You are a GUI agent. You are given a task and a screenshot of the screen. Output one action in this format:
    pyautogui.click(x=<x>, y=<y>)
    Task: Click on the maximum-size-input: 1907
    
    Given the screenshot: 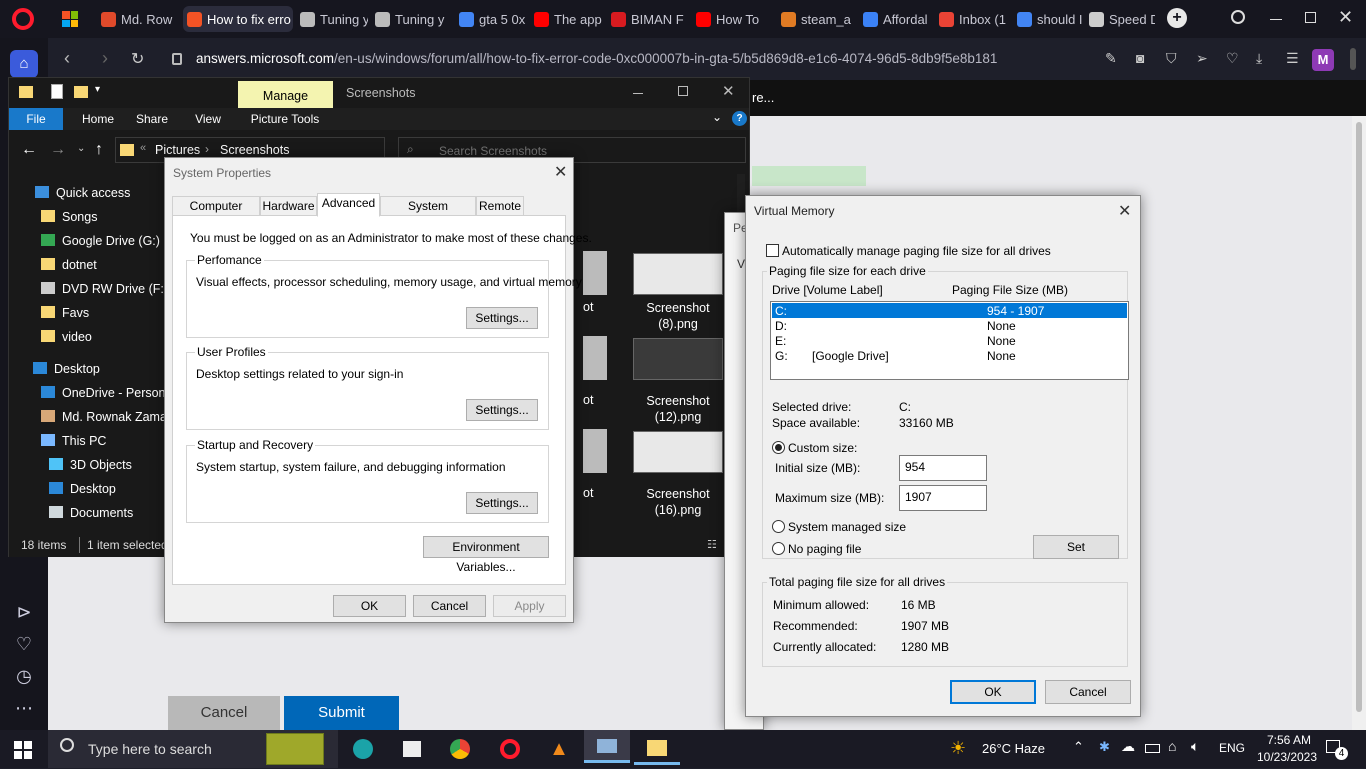 What is the action you would take?
    pyautogui.click(x=943, y=498)
    